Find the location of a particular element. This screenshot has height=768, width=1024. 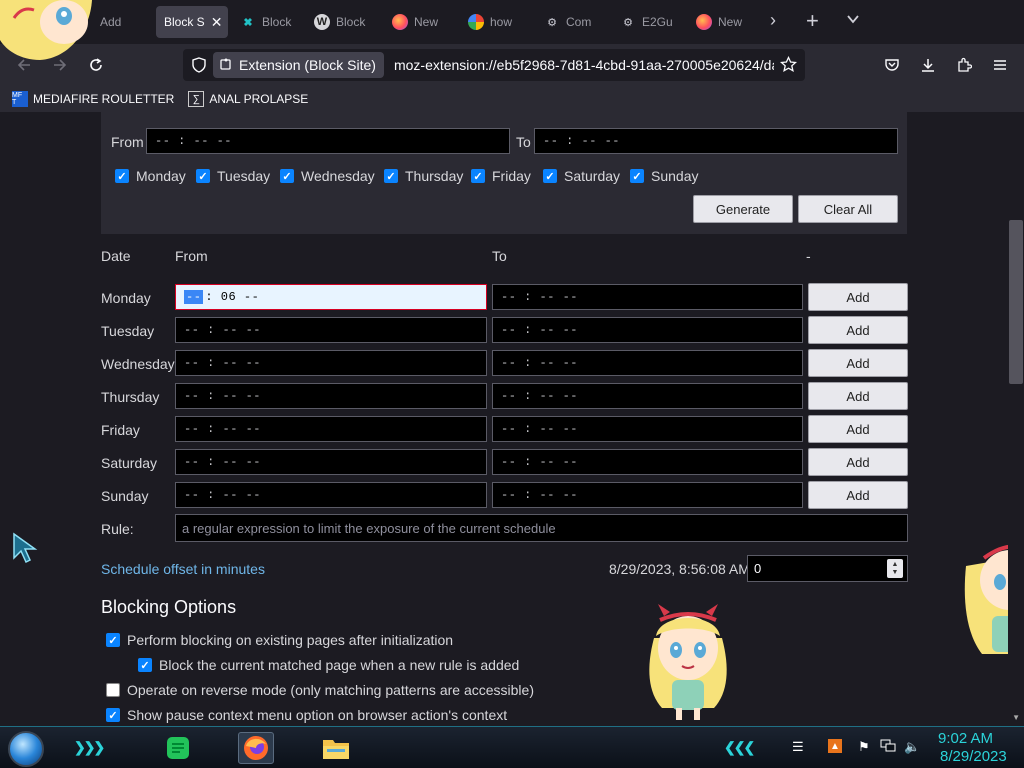

number-spinner: ▲ ▼ is located at coordinates (895, 568).